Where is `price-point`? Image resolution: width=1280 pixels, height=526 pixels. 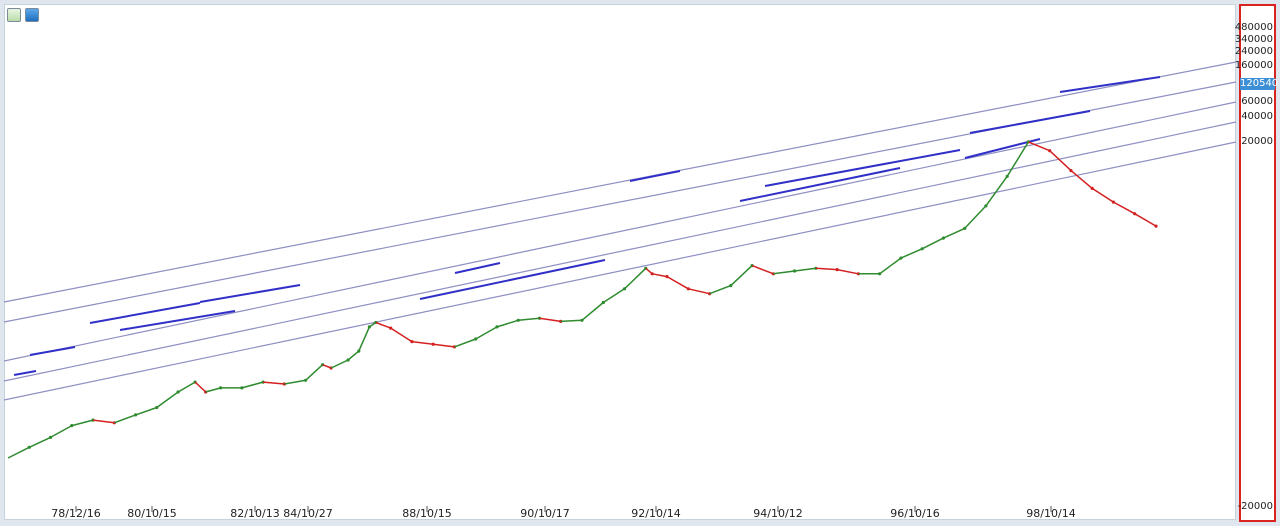
price-point is located at coordinates (1156, 226).